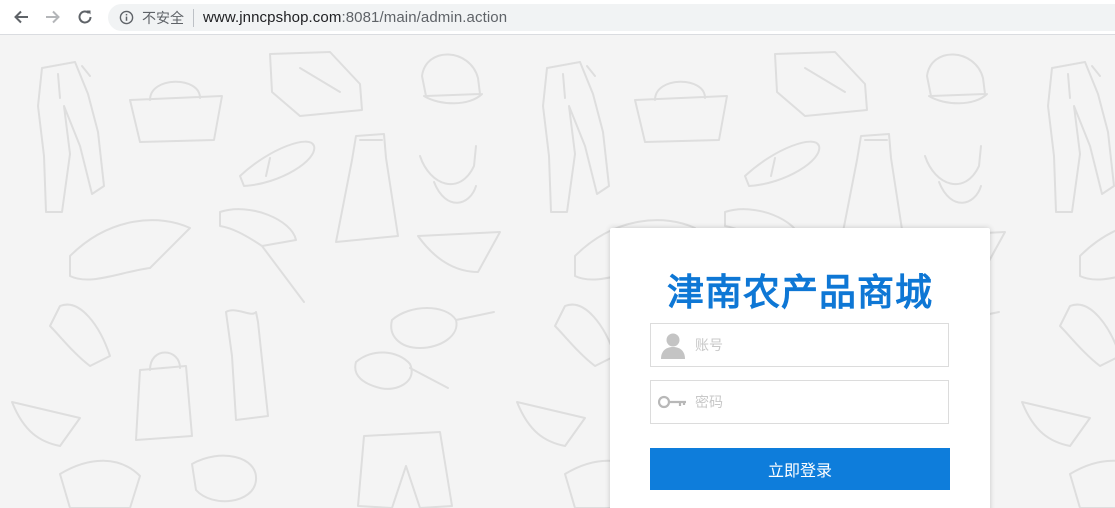 The width and height of the screenshot is (1115, 508). I want to click on user-silhouette-icon, so click(673, 345).